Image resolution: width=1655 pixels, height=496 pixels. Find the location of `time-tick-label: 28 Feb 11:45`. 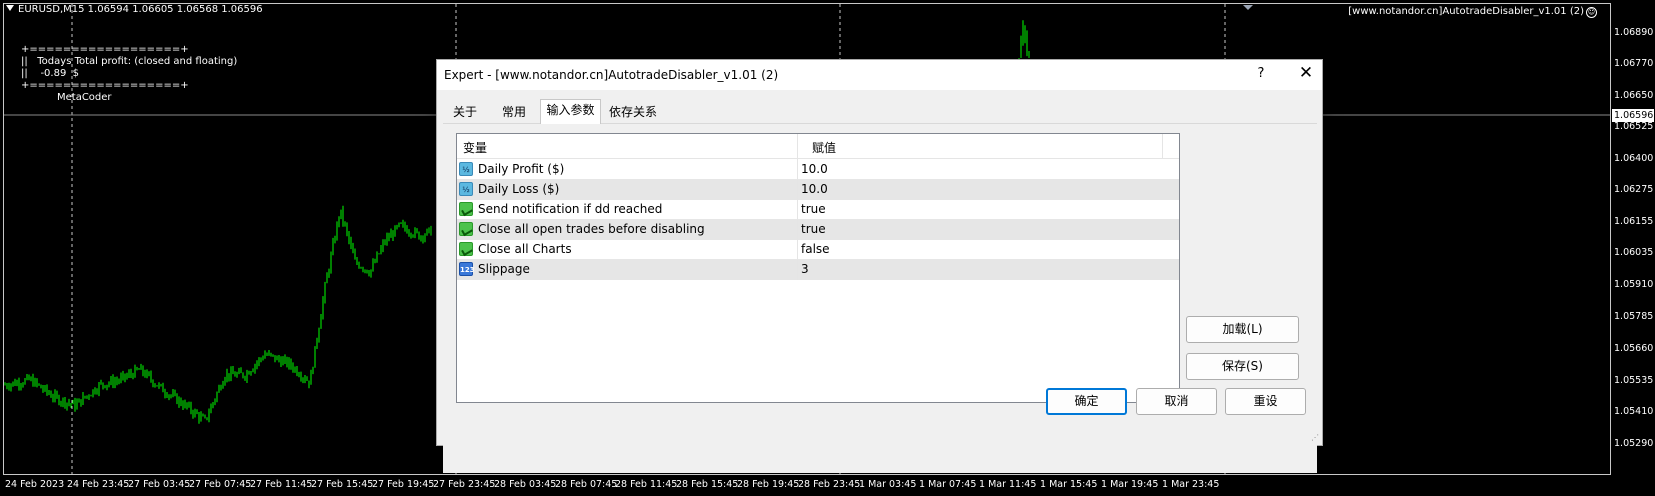

time-tick-label: 28 Feb 11:45 is located at coordinates (646, 484).